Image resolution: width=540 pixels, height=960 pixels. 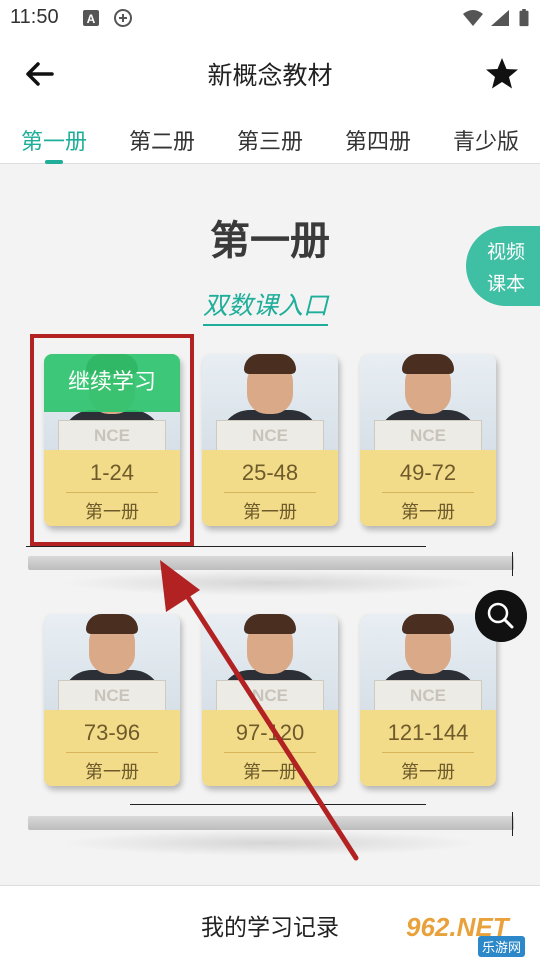 What do you see at coordinates (486, 140) in the screenshot?
I see `tab-youth: 青少版` at bounding box center [486, 140].